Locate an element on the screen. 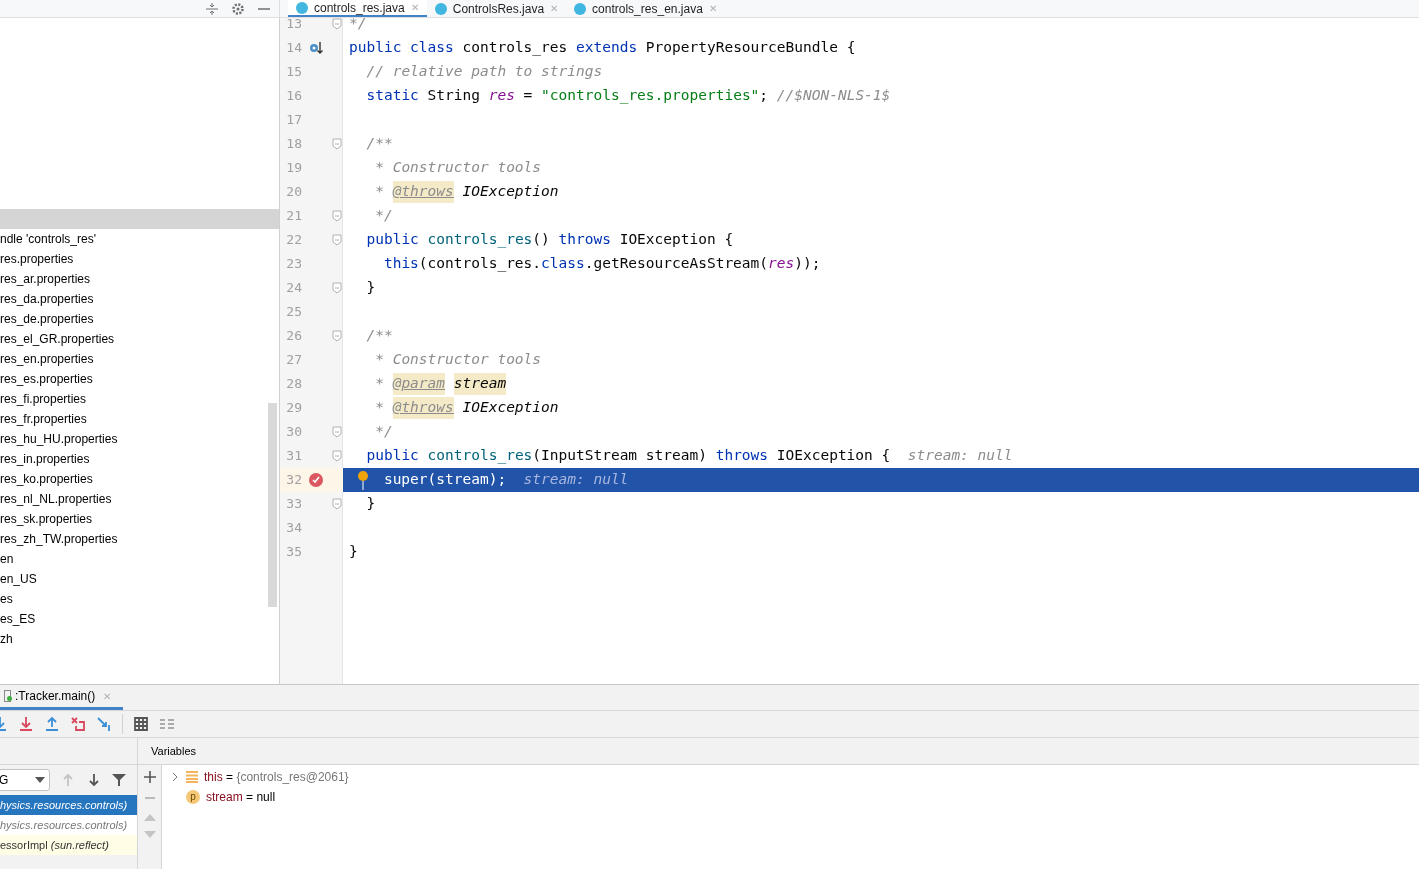 Image resolution: width=1419 pixels, height=869 pixels. line-number: 27 is located at coordinates (293, 360).